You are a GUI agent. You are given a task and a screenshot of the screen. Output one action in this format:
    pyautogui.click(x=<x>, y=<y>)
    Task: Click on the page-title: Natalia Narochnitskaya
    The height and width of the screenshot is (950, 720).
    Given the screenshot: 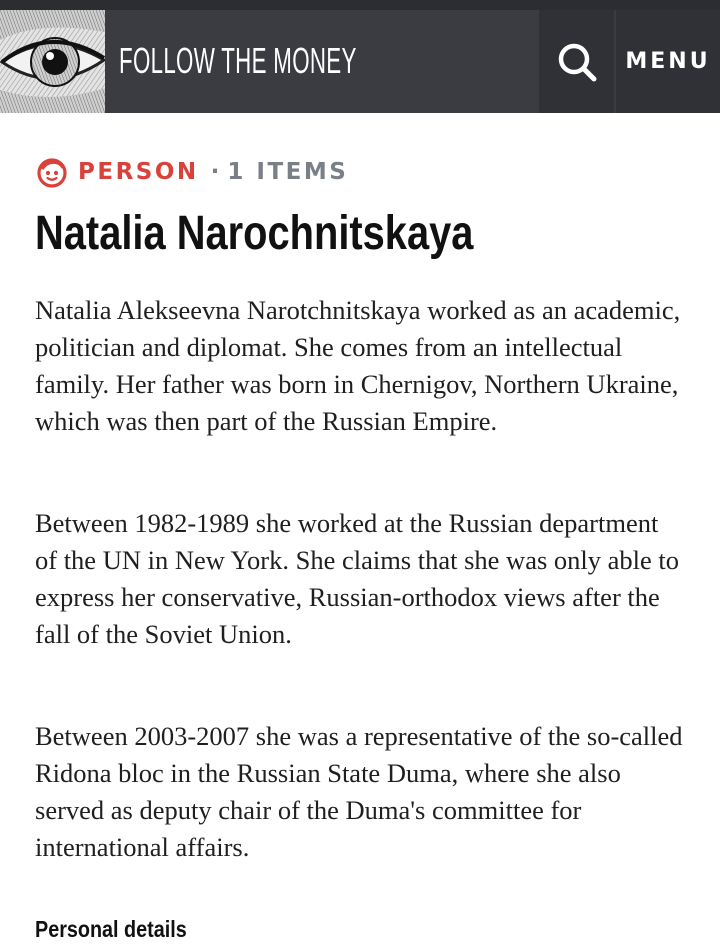 What is the action you would take?
    pyautogui.click(x=254, y=233)
    